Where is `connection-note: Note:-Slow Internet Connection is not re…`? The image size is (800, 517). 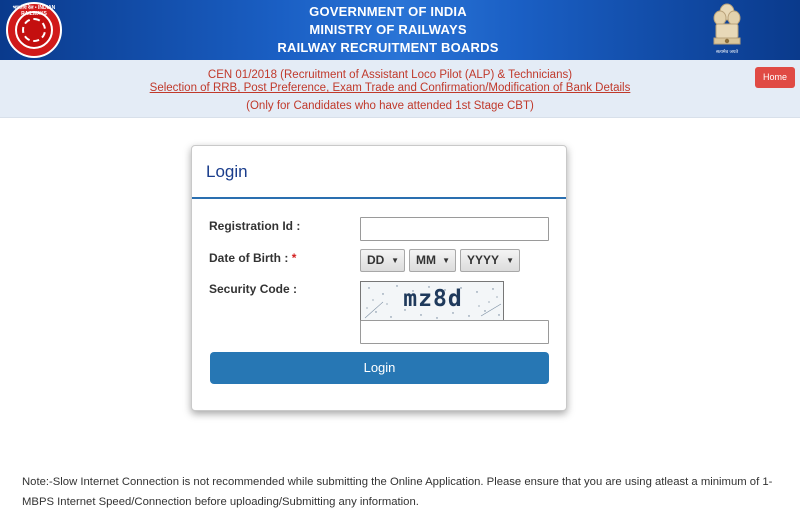
connection-note: Note:-Slow Internet Connection is not re… is located at coordinates (397, 492).